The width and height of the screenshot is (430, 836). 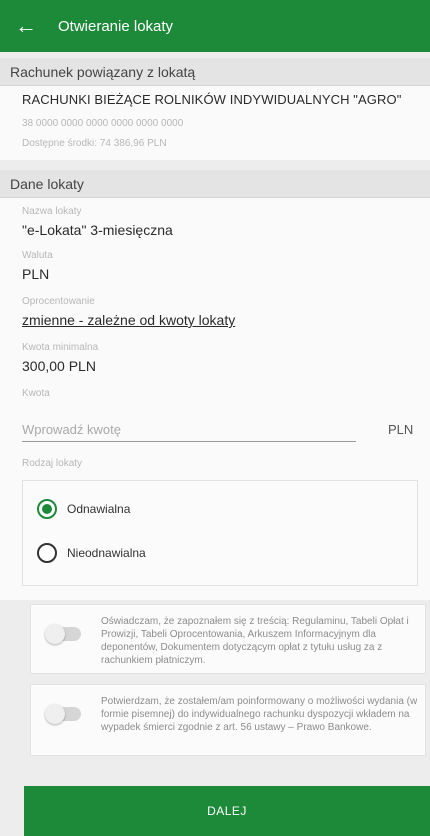 I want to click on currency-label: Waluta, so click(x=37, y=255).